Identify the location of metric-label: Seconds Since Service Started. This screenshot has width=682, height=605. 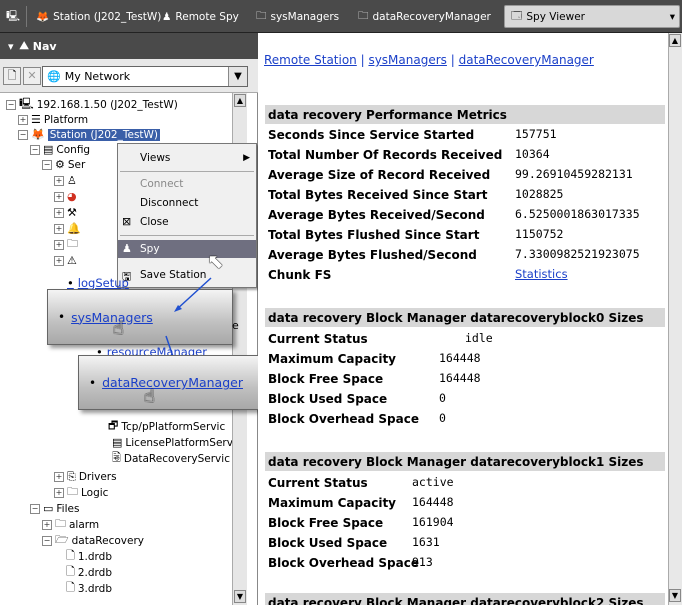
(371, 134).